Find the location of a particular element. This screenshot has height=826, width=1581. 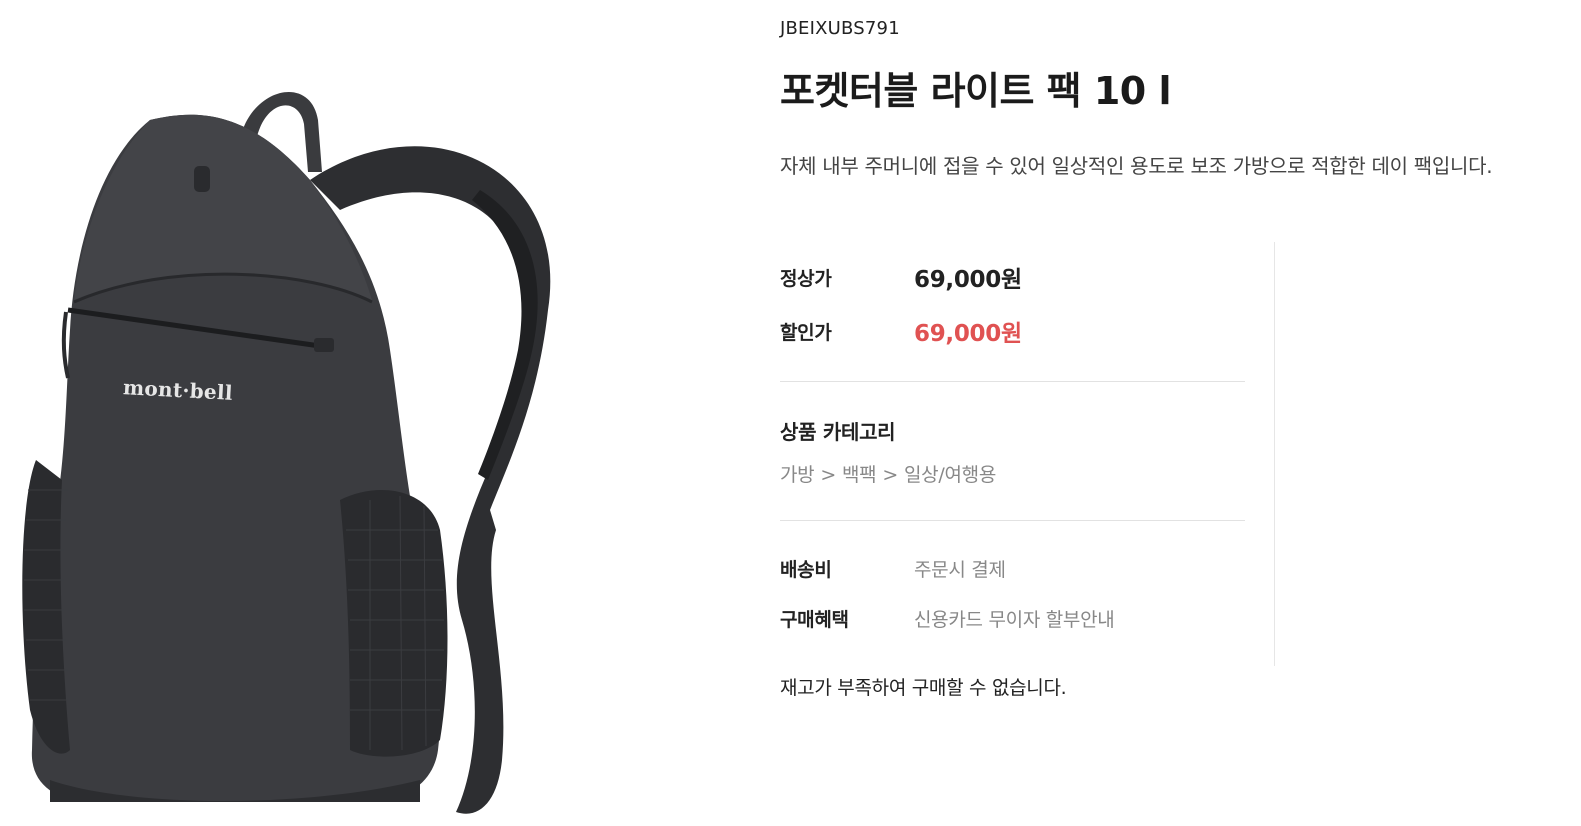

breadcrumb-item-daily-travel: 일상/여행용 is located at coordinates (950, 475).